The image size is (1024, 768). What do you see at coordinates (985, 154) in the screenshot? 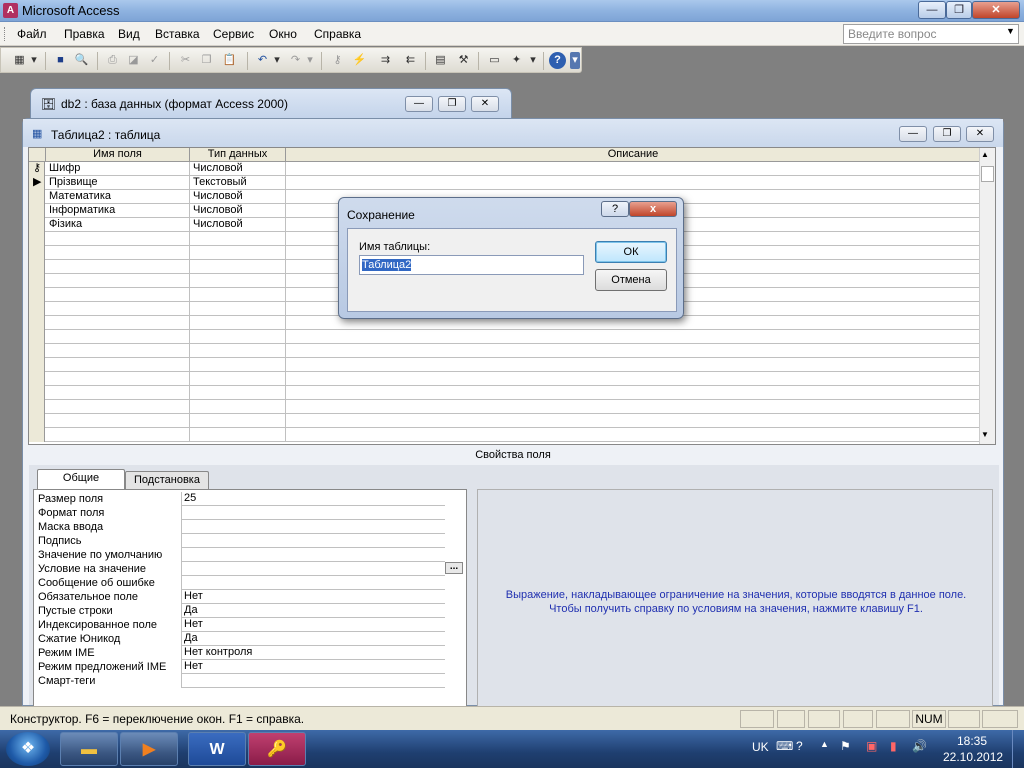
I see `scroll-up-icon: ▲` at bounding box center [985, 154].